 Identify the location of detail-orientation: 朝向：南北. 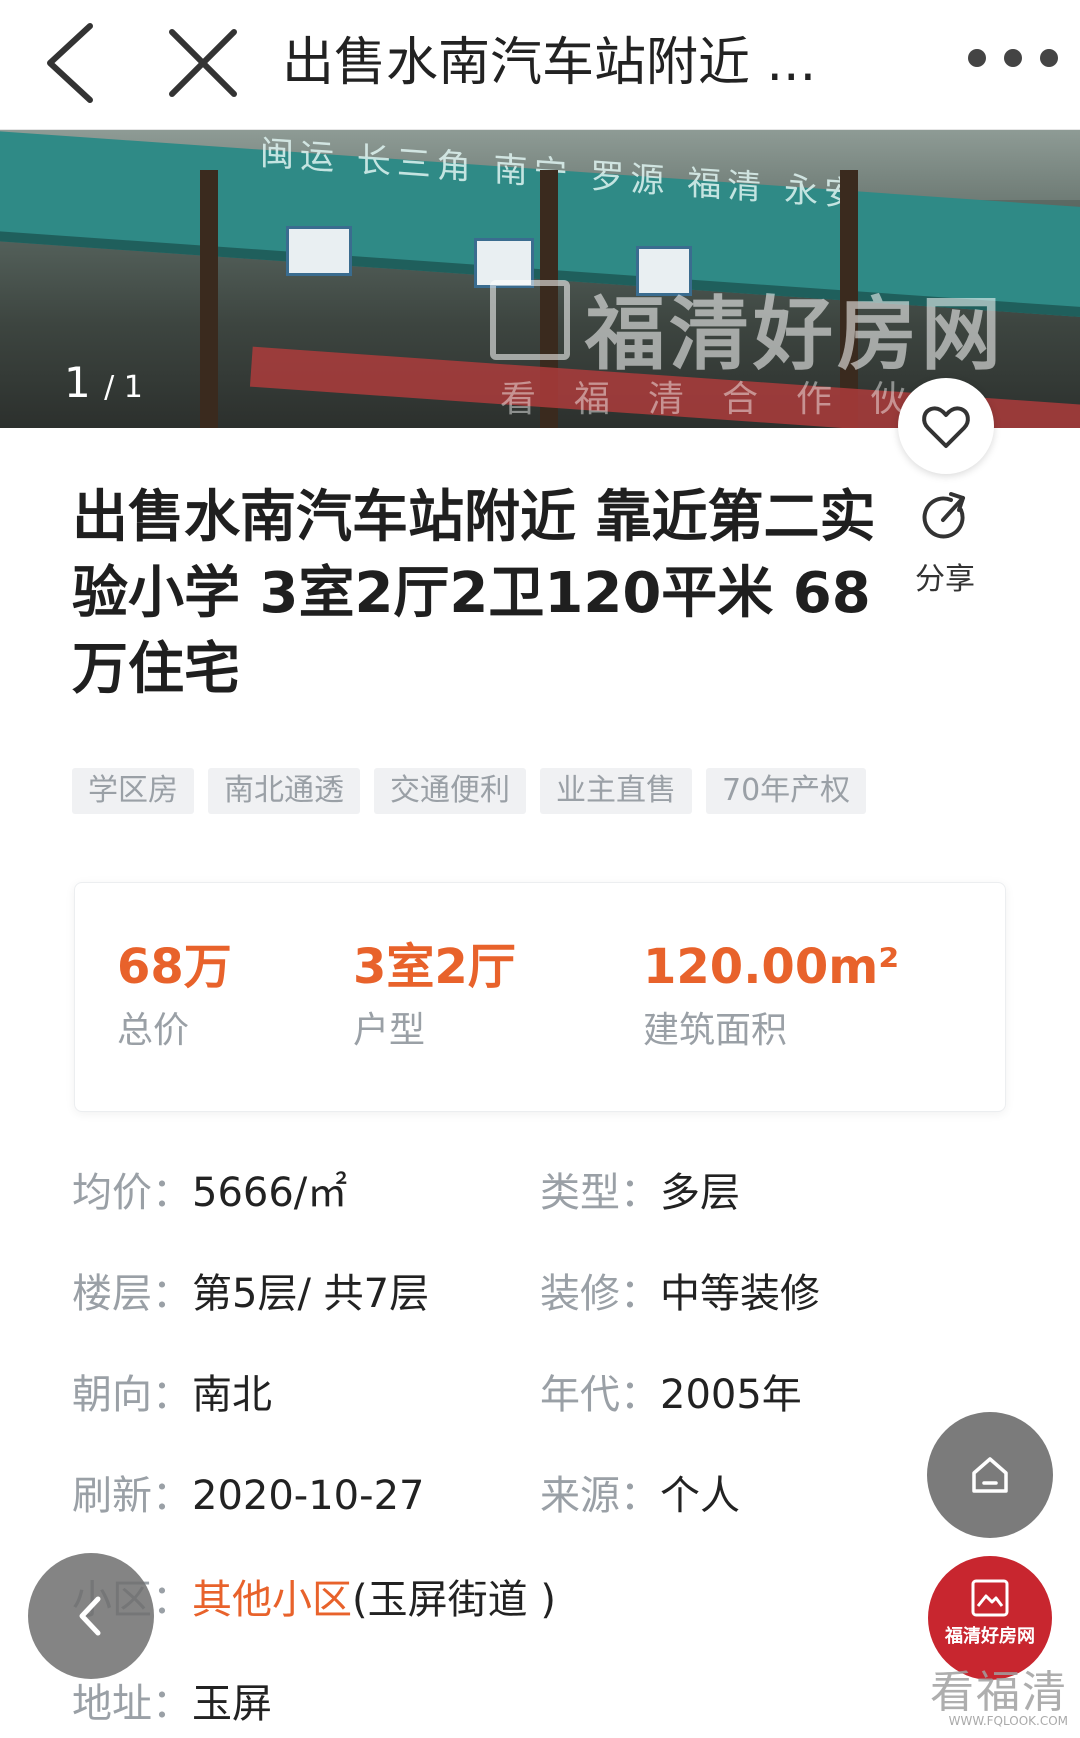
(172, 1395).